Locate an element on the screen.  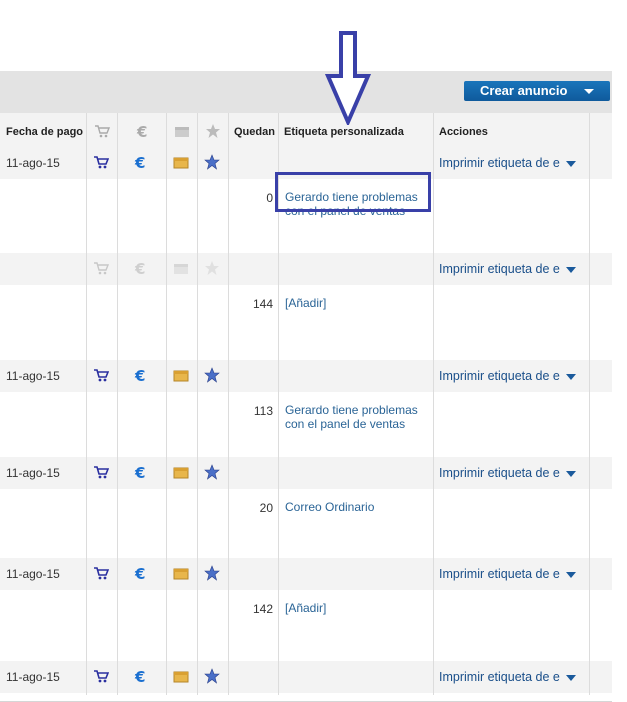
create-listing-button: Crear anuncio is located at coordinates (537, 91).